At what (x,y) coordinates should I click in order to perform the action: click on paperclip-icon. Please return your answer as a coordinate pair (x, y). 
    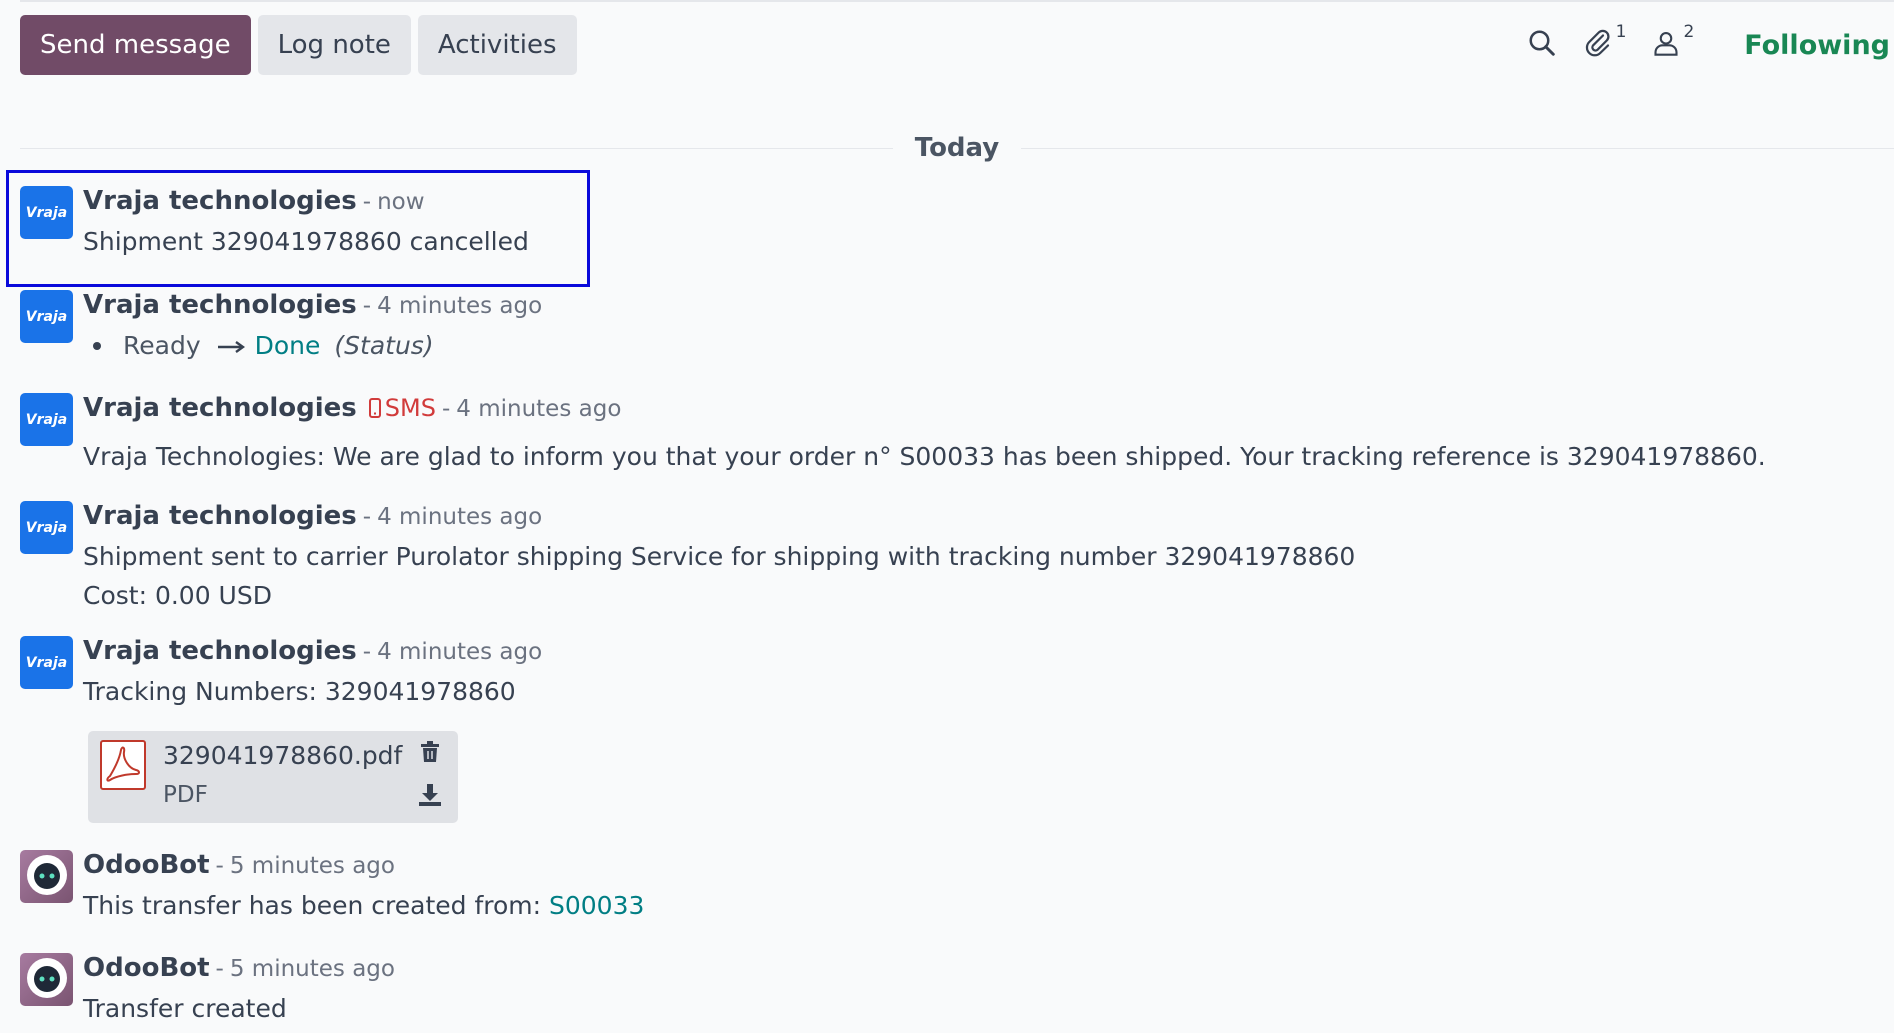
    Looking at the image, I should click on (1598, 45).